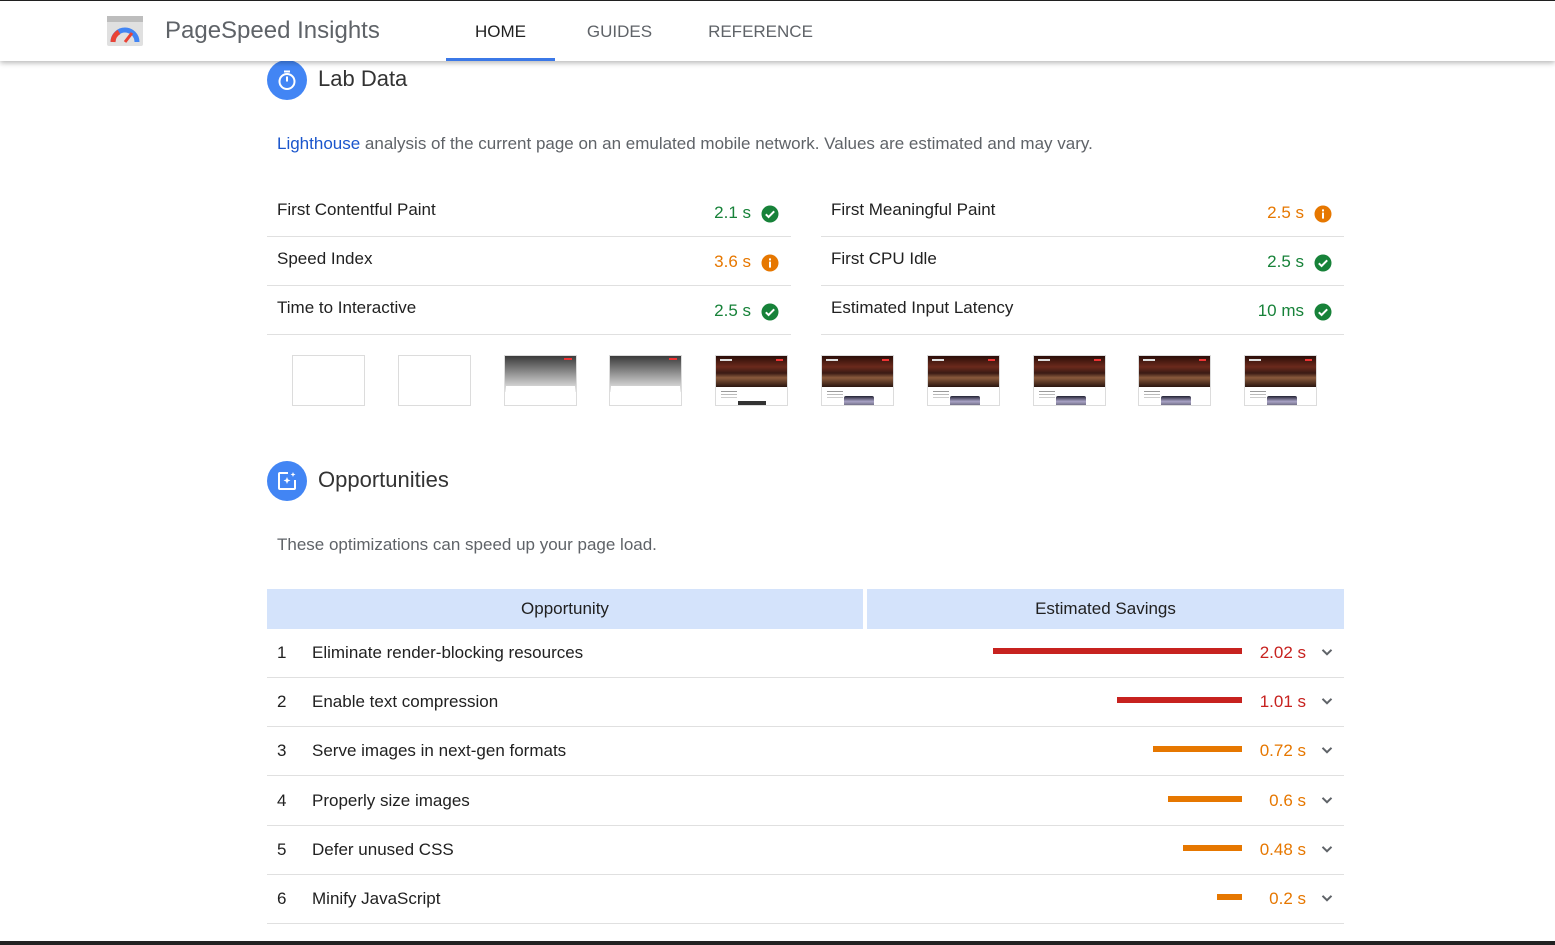 The height and width of the screenshot is (945, 1555). Describe the element at coordinates (272, 31) in the screenshot. I see `app-title: PageSpeed Insights` at that location.